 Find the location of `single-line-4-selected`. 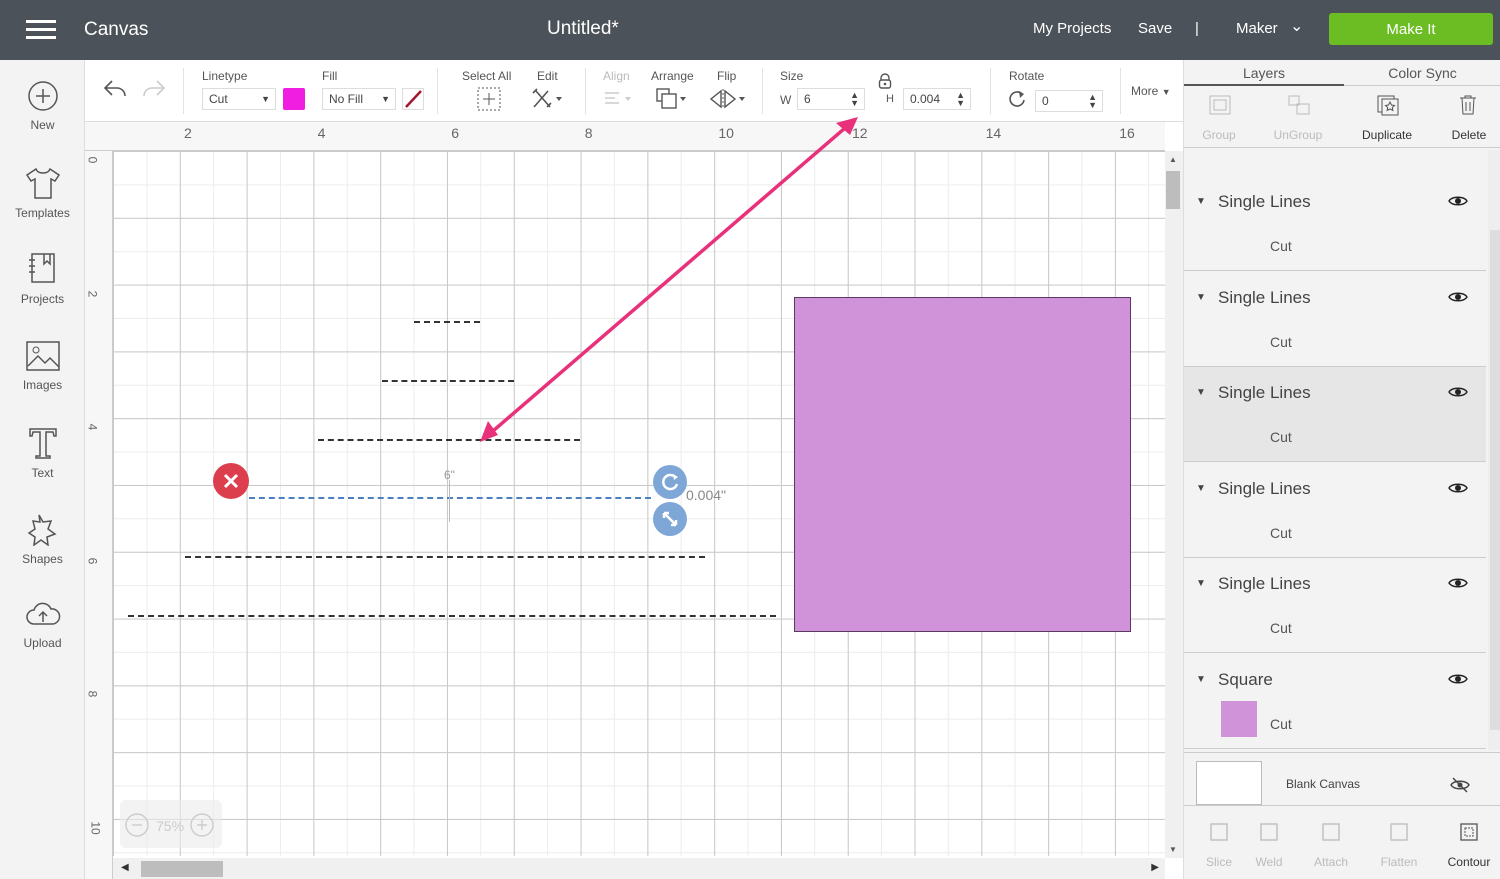

single-line-4-selected is located at coordinates (450, 498).